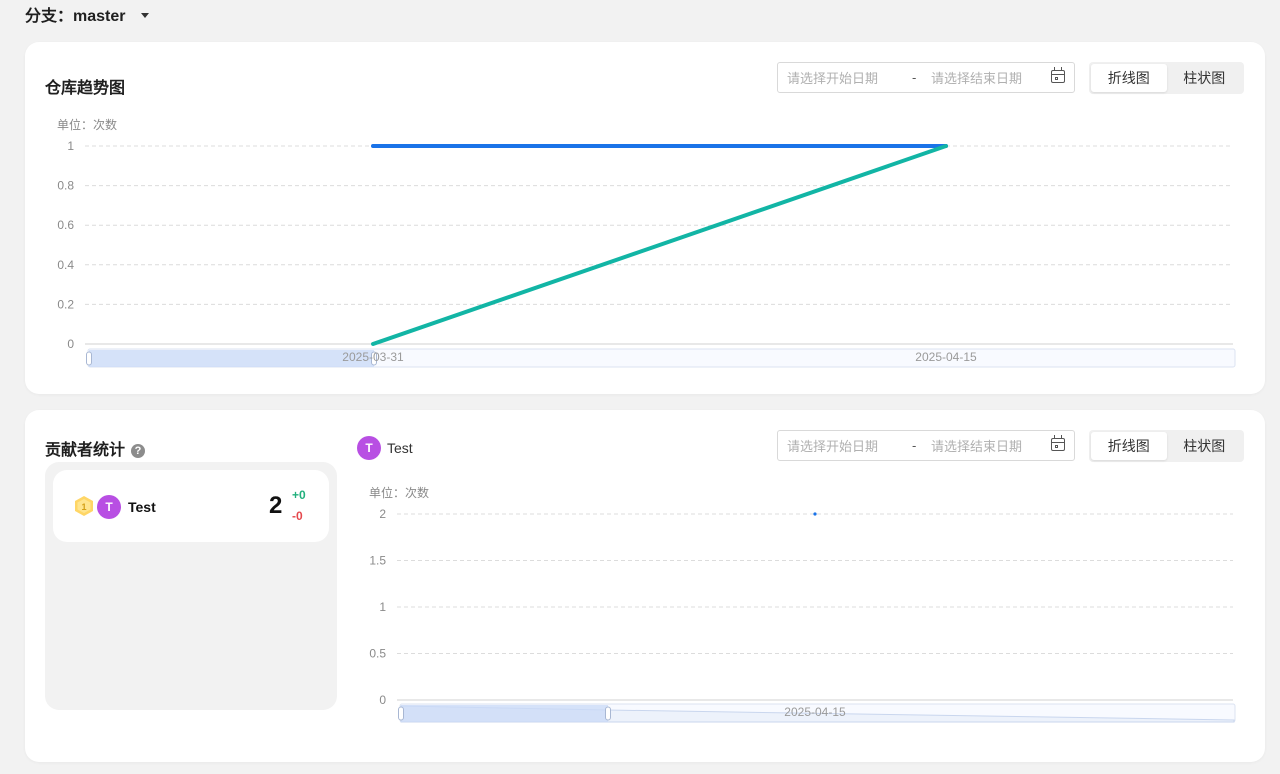 The height and width of the screenshot is (774, 1280). What do you see at coordinates (65, 304) in the screenshot?
I see `y-tick-label: 0.2` at bounding box center [65, 304].